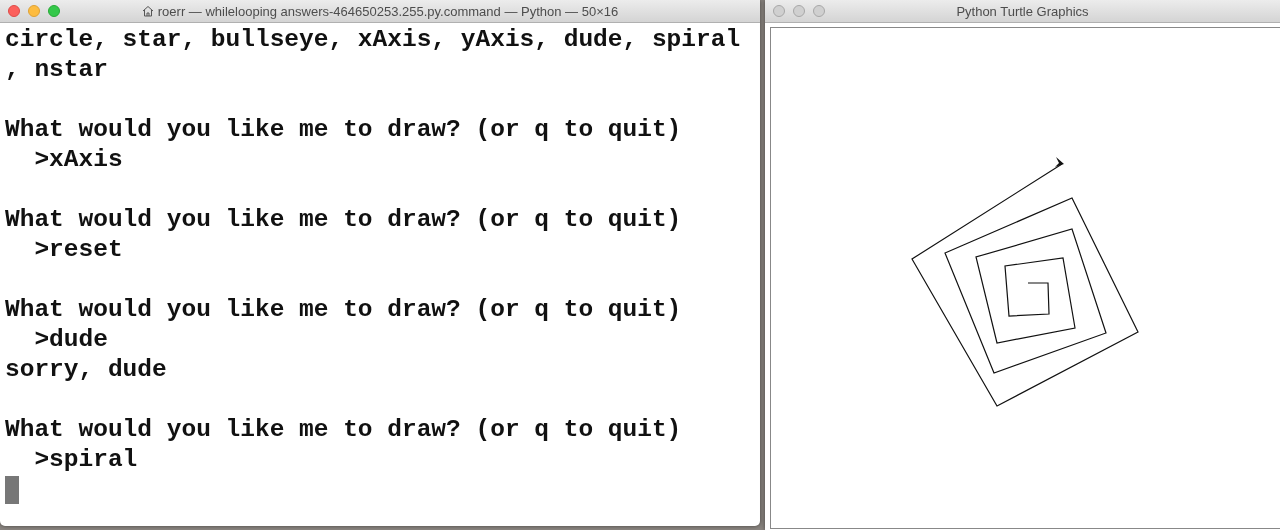  I want to click on terminal-line: >spiral, so click(85, 460).